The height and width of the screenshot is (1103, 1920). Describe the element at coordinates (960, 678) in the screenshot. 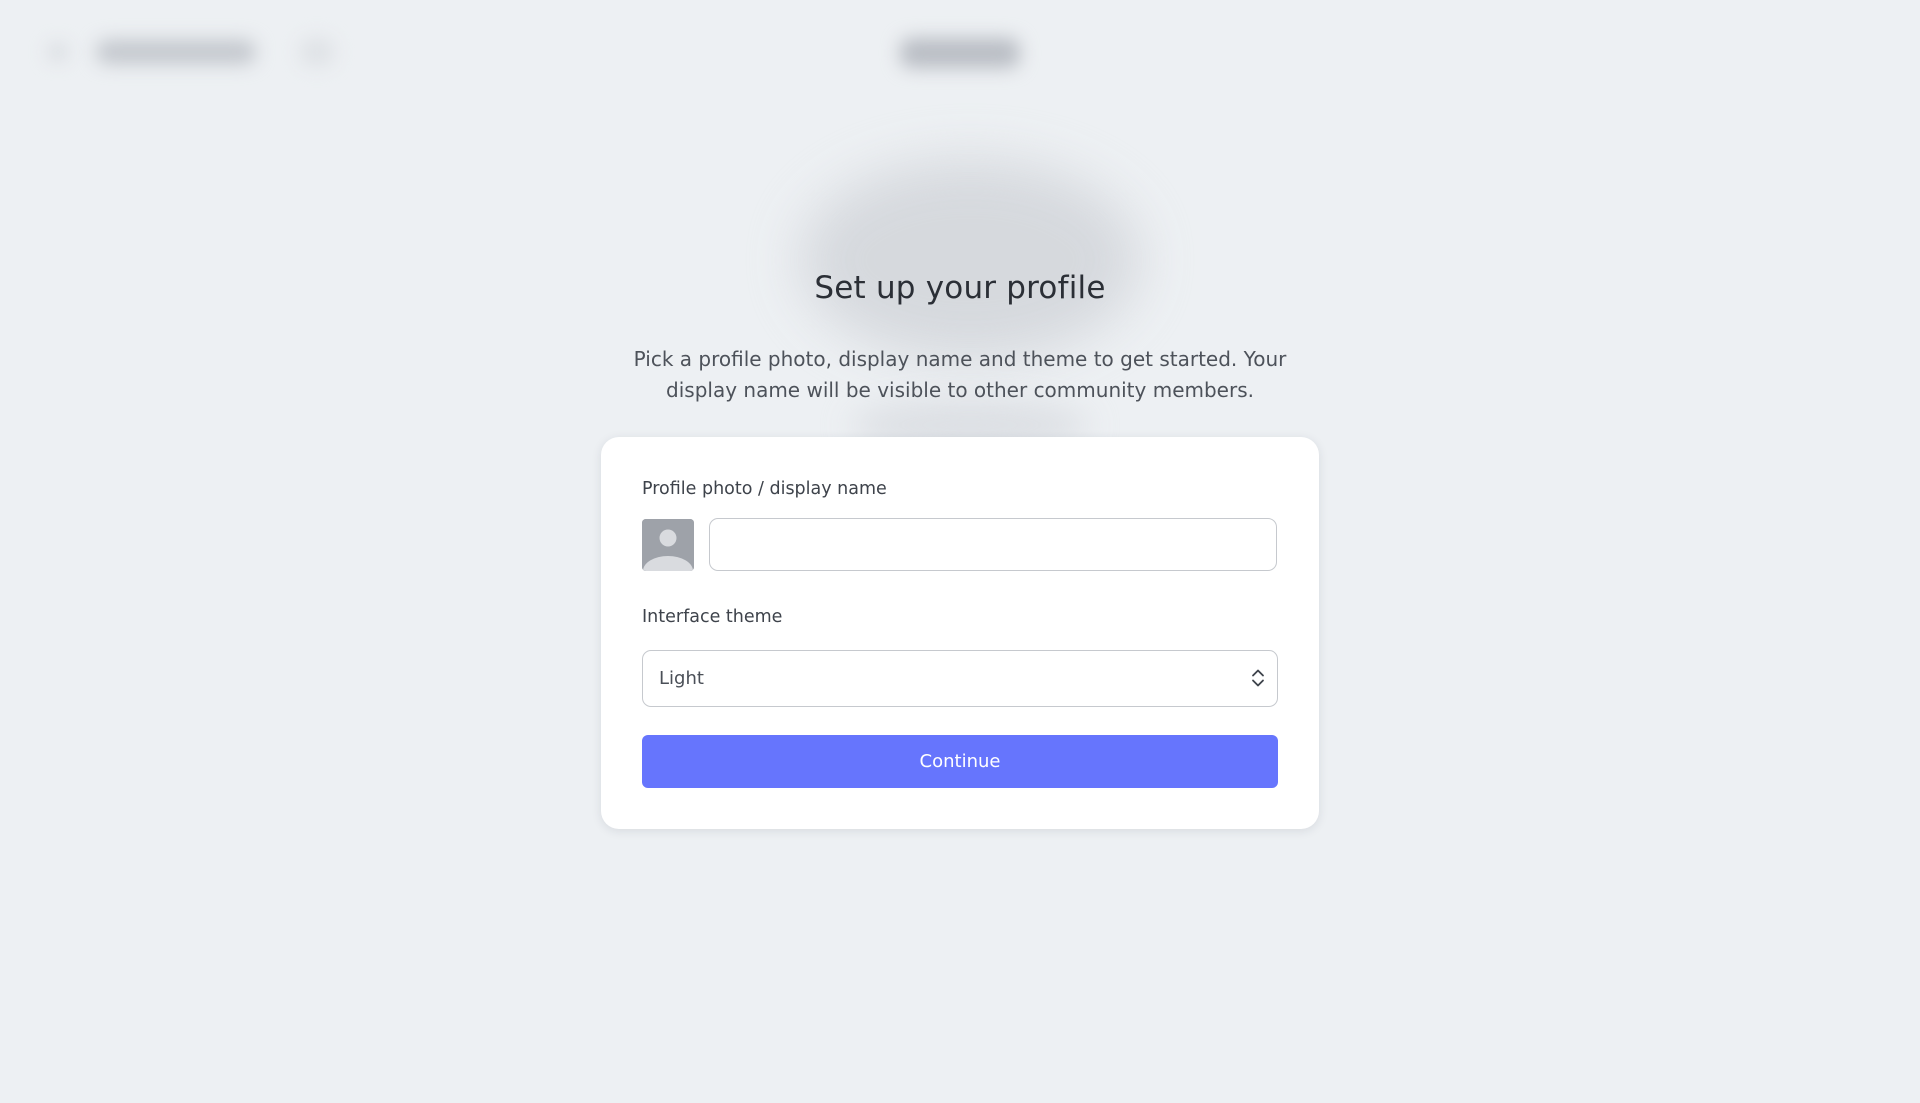

I see `theme-select: Light` at that location.